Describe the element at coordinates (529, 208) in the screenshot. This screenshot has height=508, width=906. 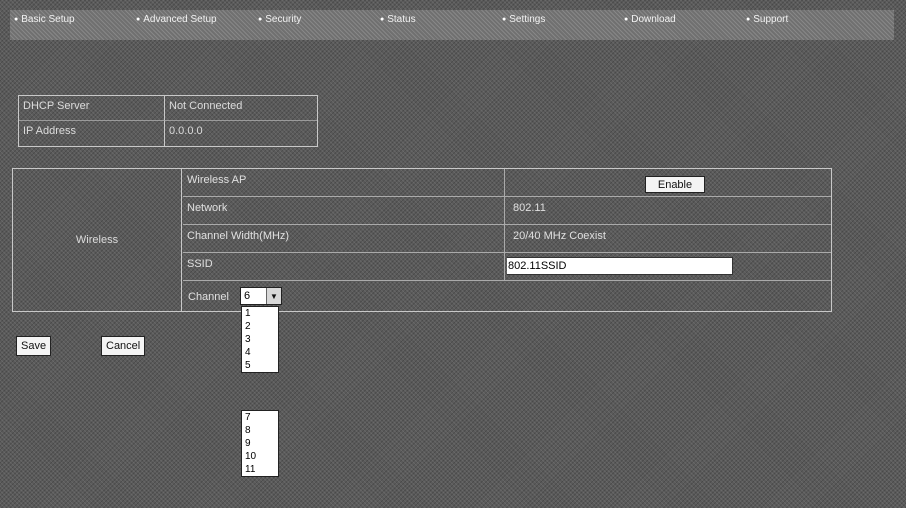
I see `row-value: 802.11` at that location.